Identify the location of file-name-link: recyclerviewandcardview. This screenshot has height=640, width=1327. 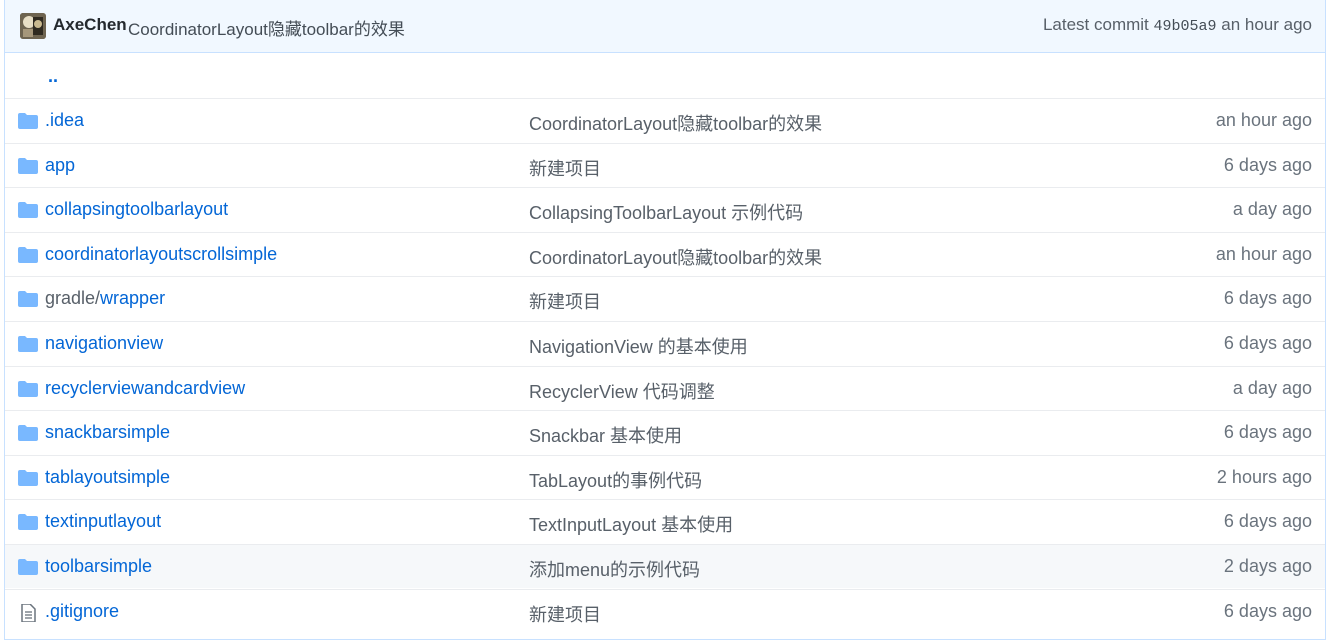
(145, 388).